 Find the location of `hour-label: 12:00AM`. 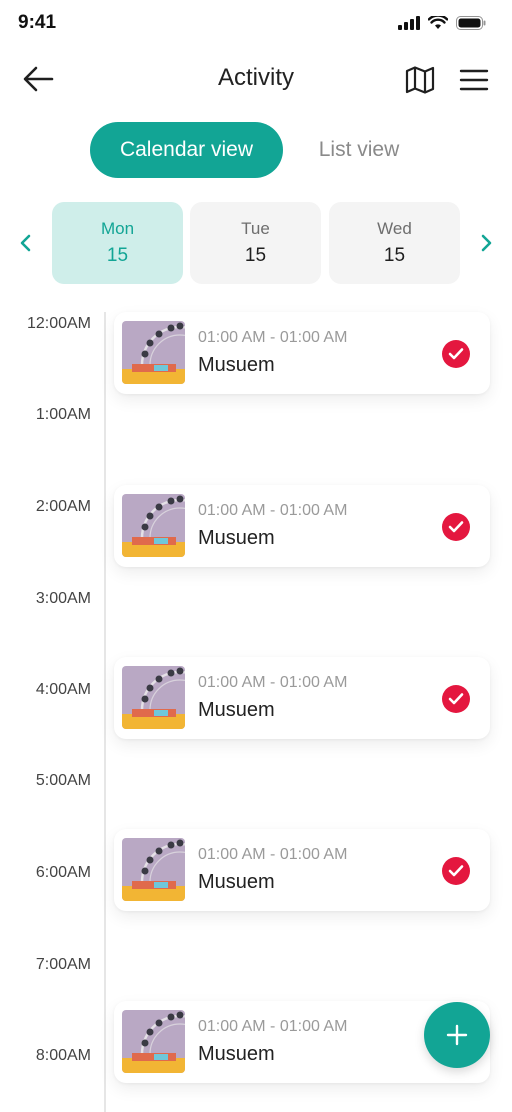

hour-label: 12:00AM is located at coordinates (58, 323).